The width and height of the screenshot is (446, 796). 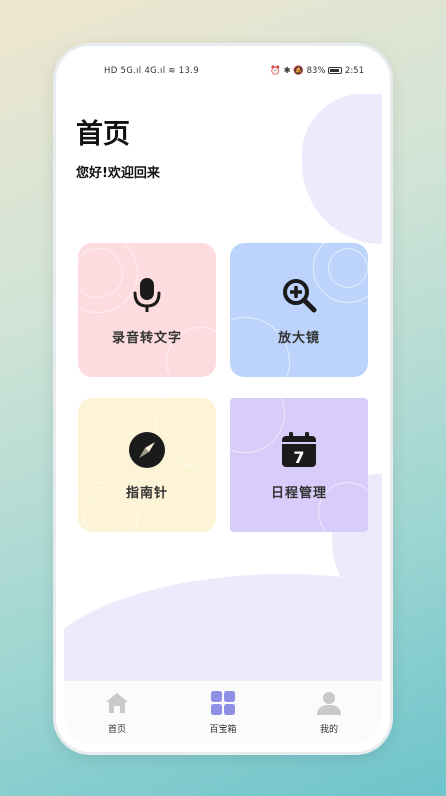 What do you see at coordinates (118, 173) in the screenshot?
I see `welcome-text: 您好!欢迎回来` at bounding box center [118, 173].